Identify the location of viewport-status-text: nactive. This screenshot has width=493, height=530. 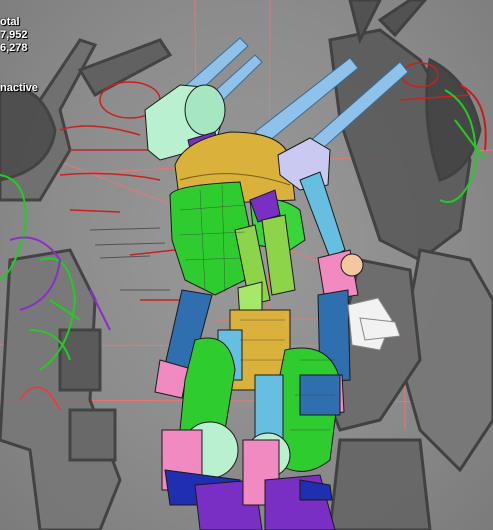
(19, 88).